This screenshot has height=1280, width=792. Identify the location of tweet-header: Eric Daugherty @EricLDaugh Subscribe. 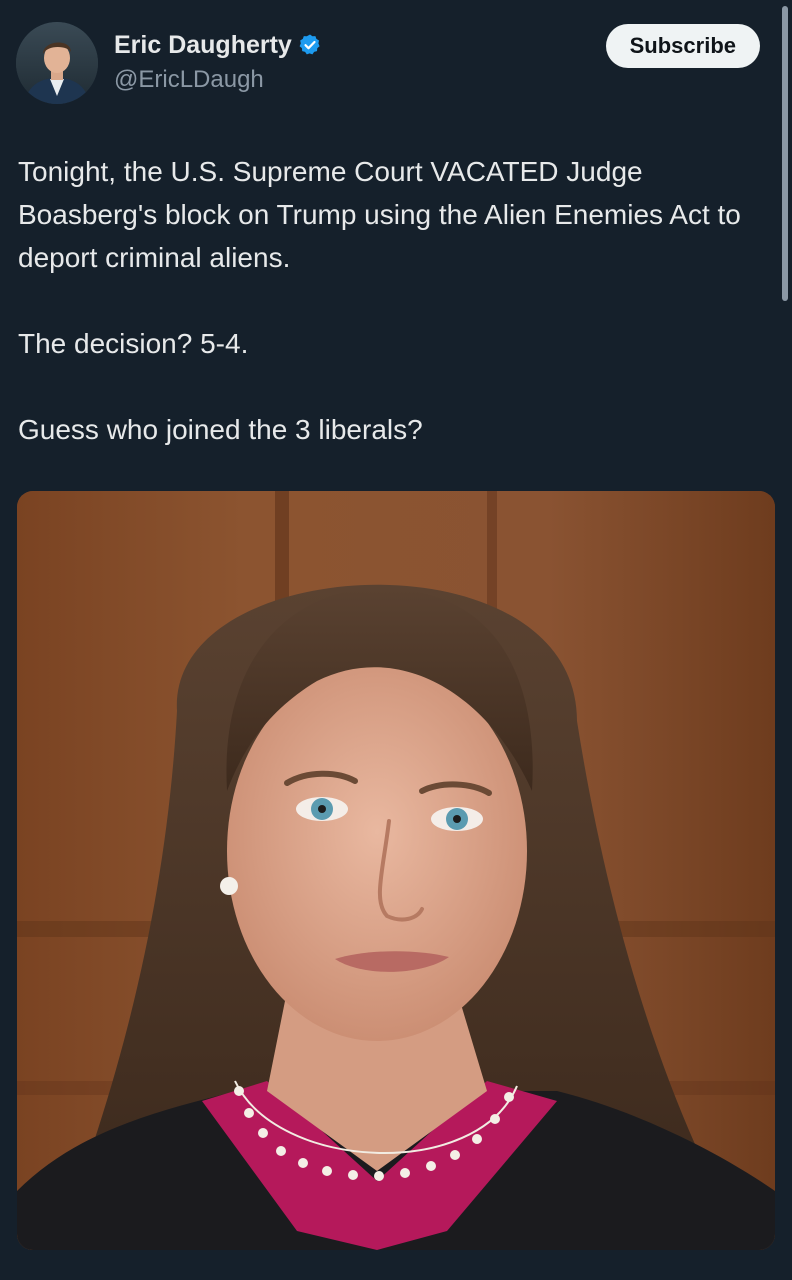
(389, 63).